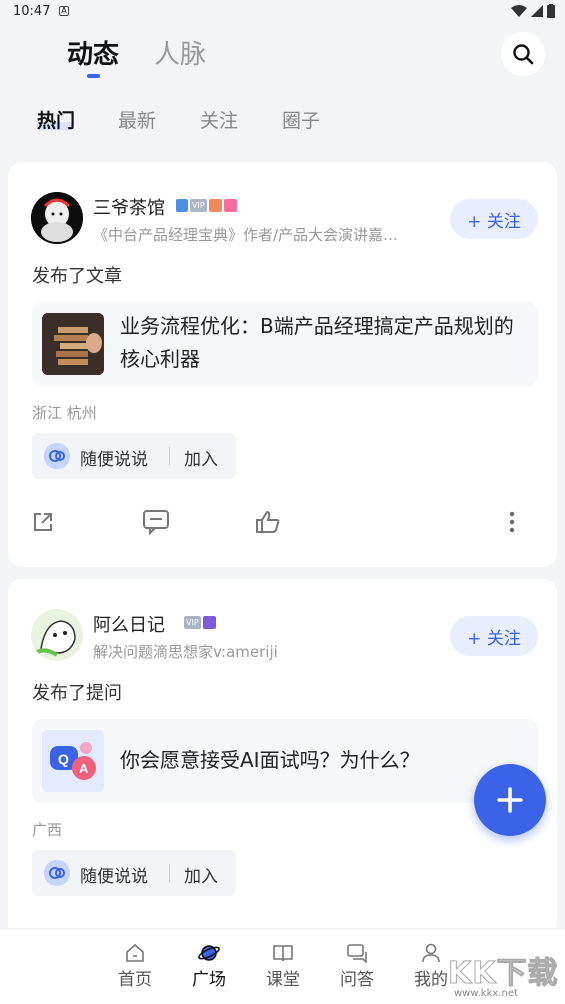 The width and height of the screenshot is (565, 1004). Describe the element at coordinates (77, 276) in the screenshot. I see `post-action: 发布了文章` at that location.